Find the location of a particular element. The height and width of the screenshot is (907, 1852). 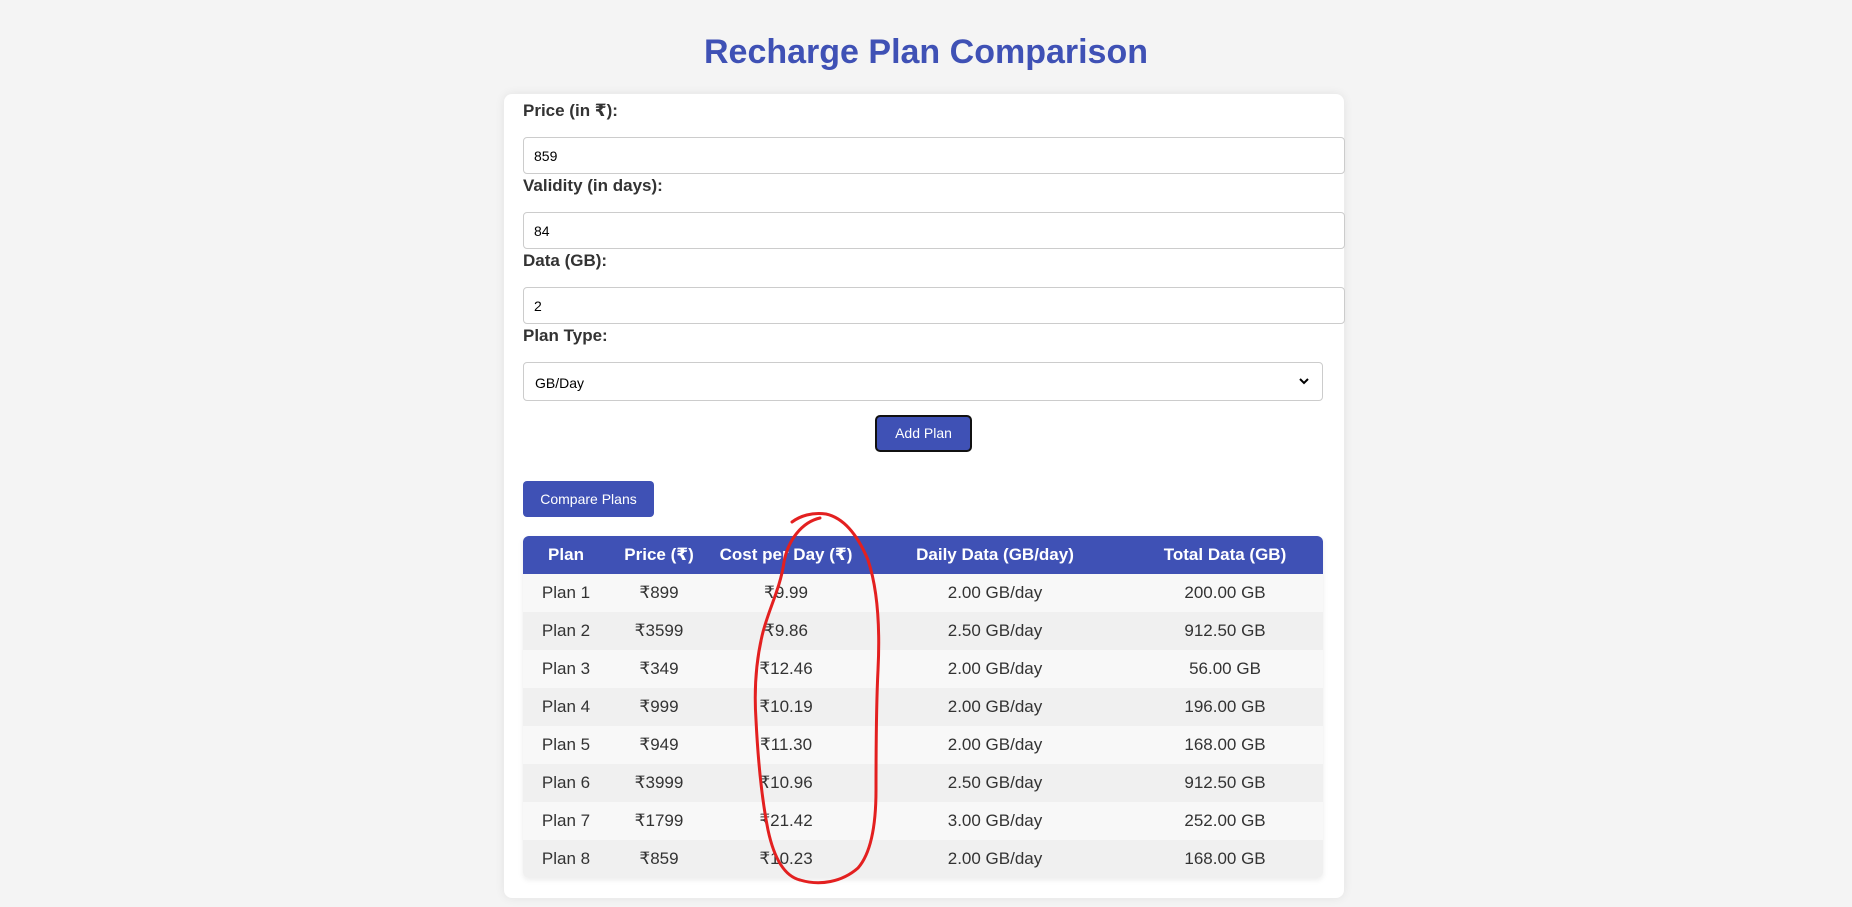

cell-price: ₹3999 is located at coordinates (659, 782).